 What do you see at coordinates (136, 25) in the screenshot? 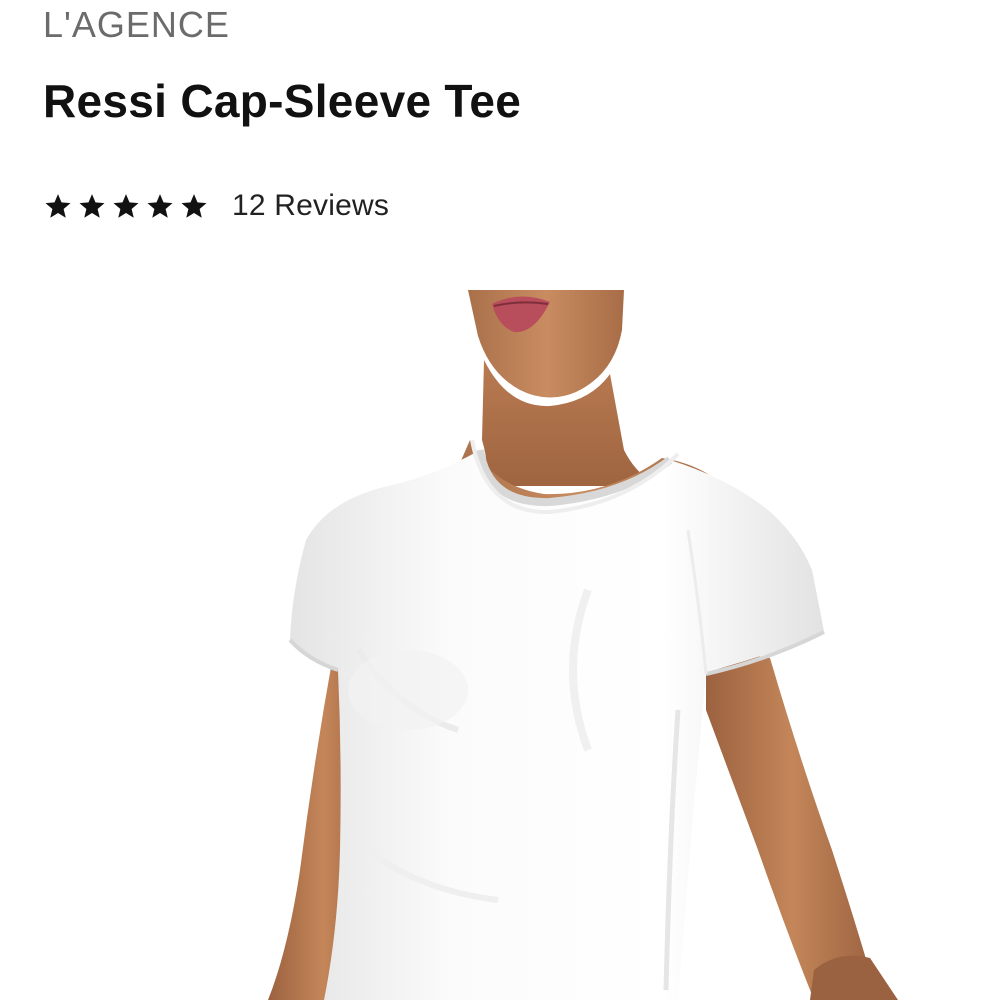
I see `brand-link: L'AGENCE` at bounding box center [136, 25].